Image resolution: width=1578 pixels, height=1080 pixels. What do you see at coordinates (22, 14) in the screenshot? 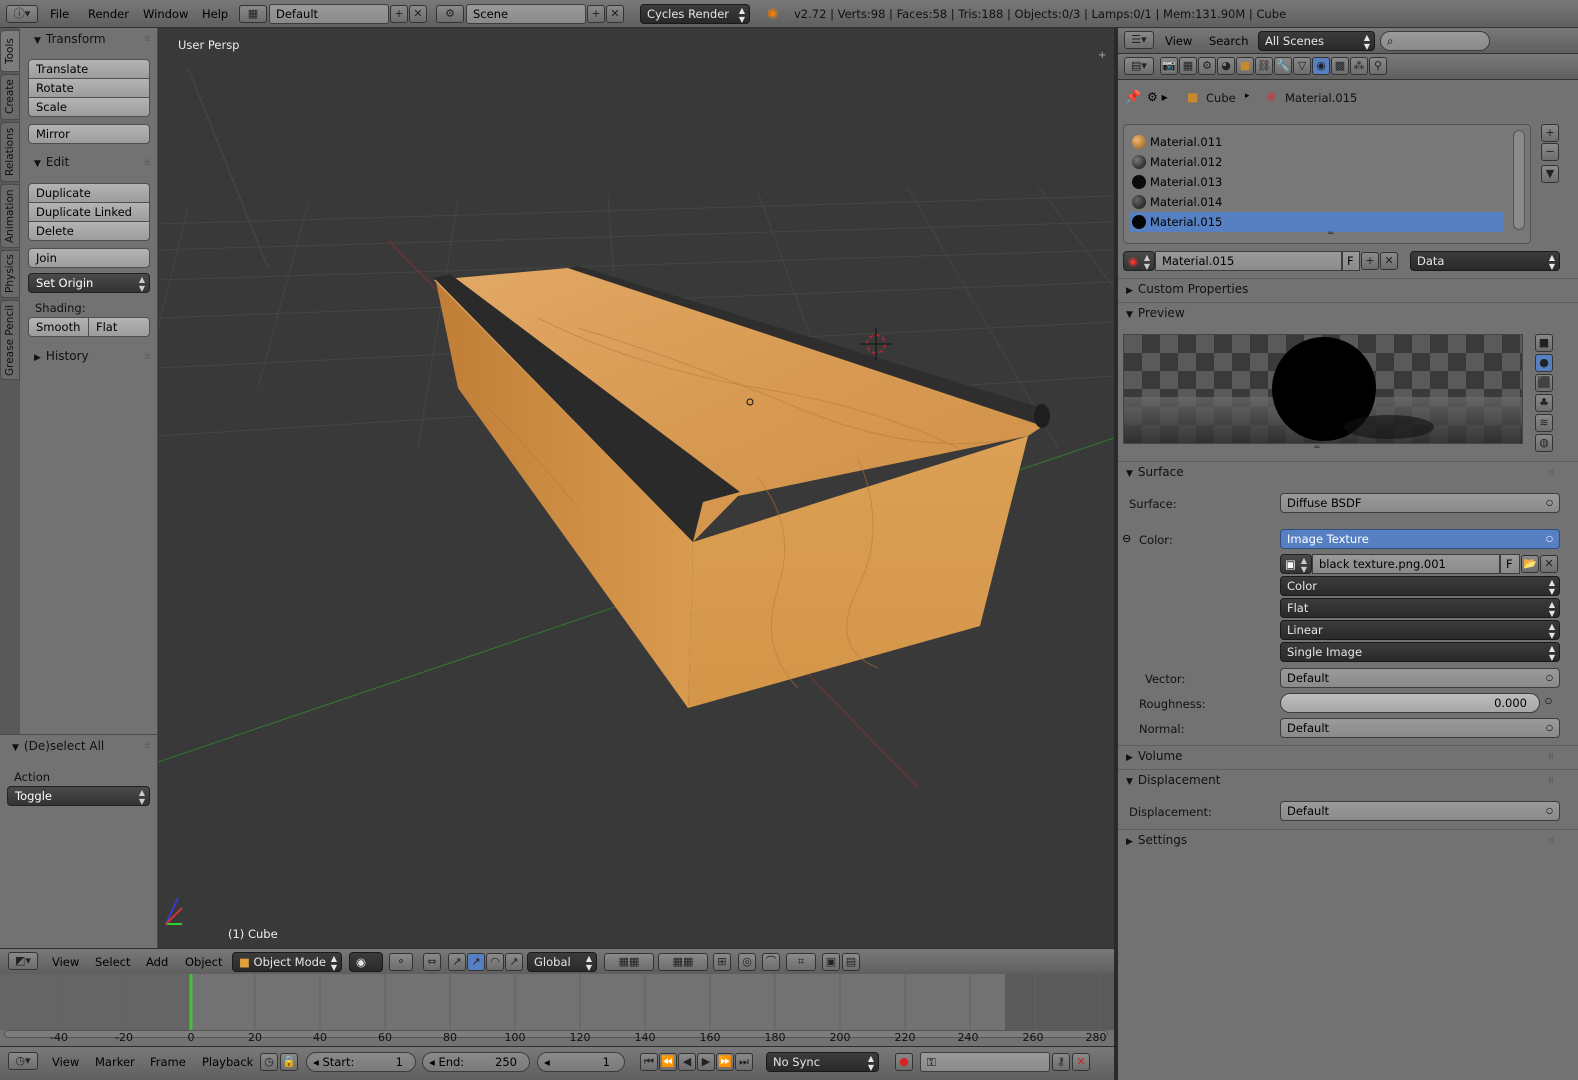
I see `info-editor-icon: ⓘ▾` at bounding box center [22, 14].